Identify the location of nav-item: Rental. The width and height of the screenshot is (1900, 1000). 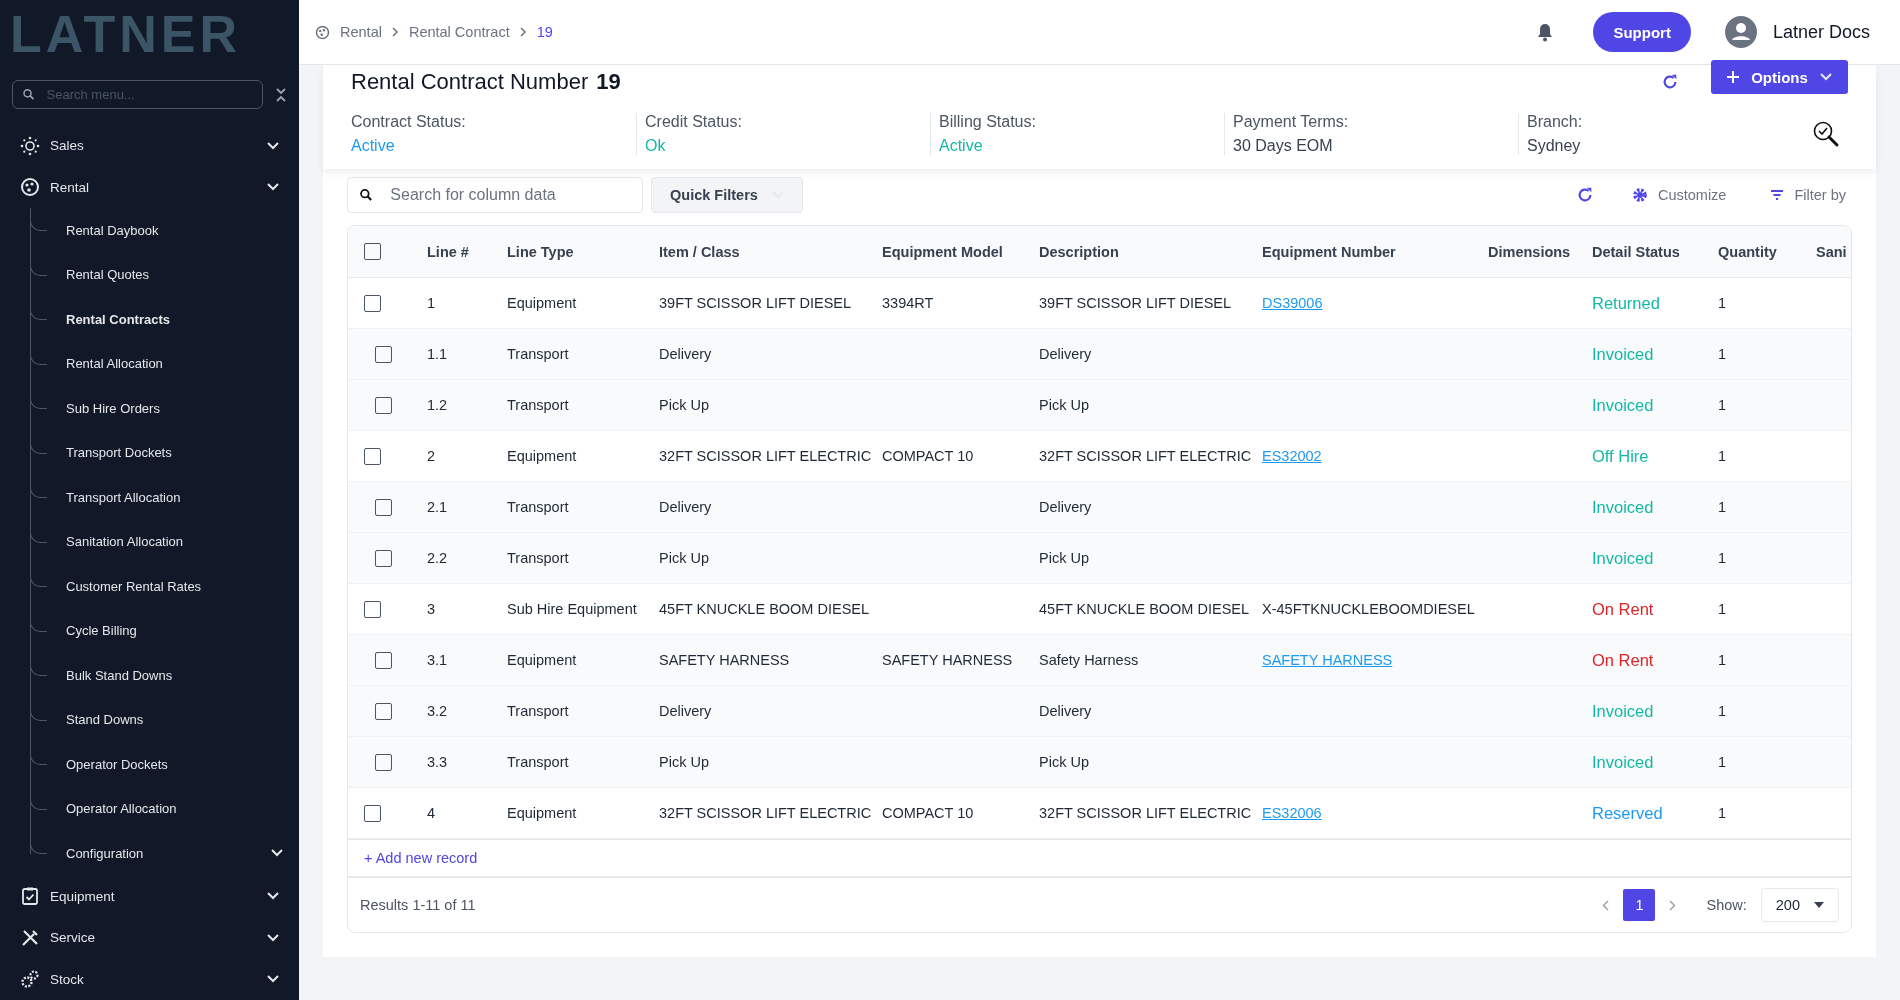
(149, 187).